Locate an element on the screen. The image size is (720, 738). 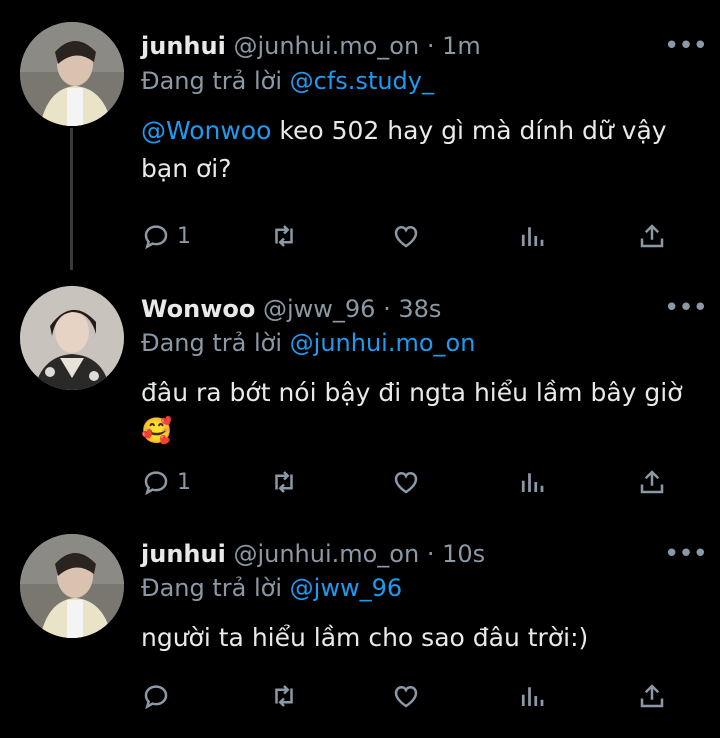
tweet-header: Wonwoo @jww_96 · 38s is located at coordinates (291, 309).